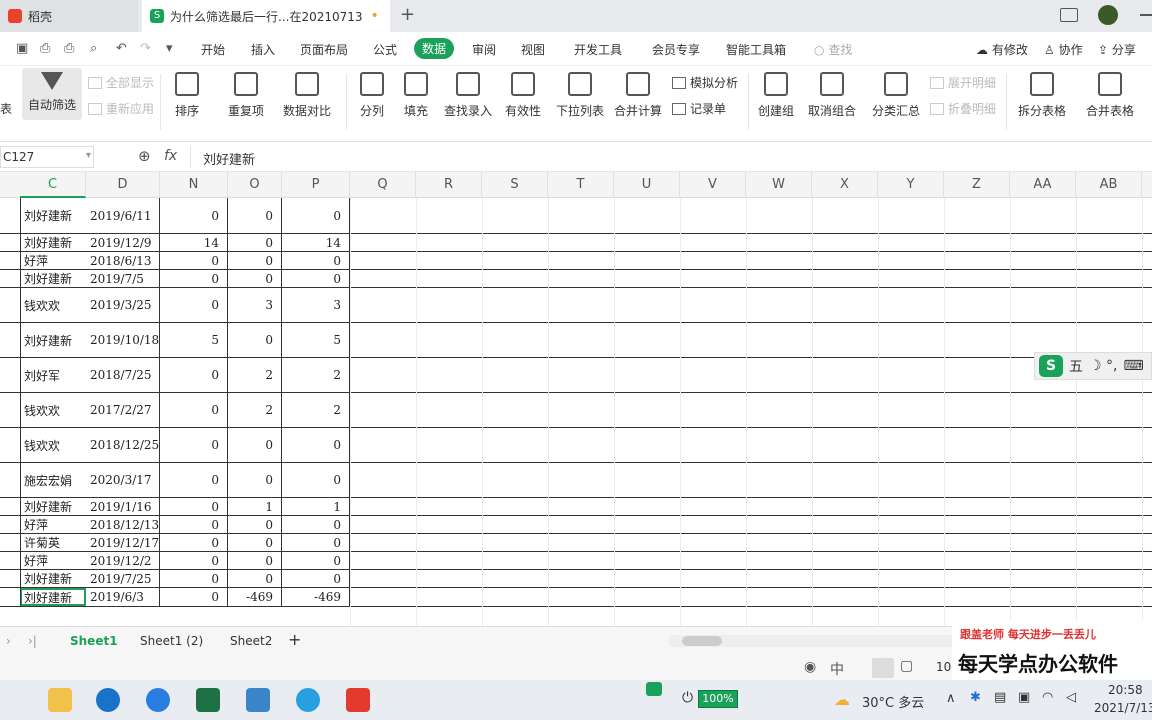 This screenshot has height=720, width=1152. What do you see at coordinates (1024, 697) in the screenshot?
I see `tray-app2-icon: ▣` at bounding box center [1024, 697].